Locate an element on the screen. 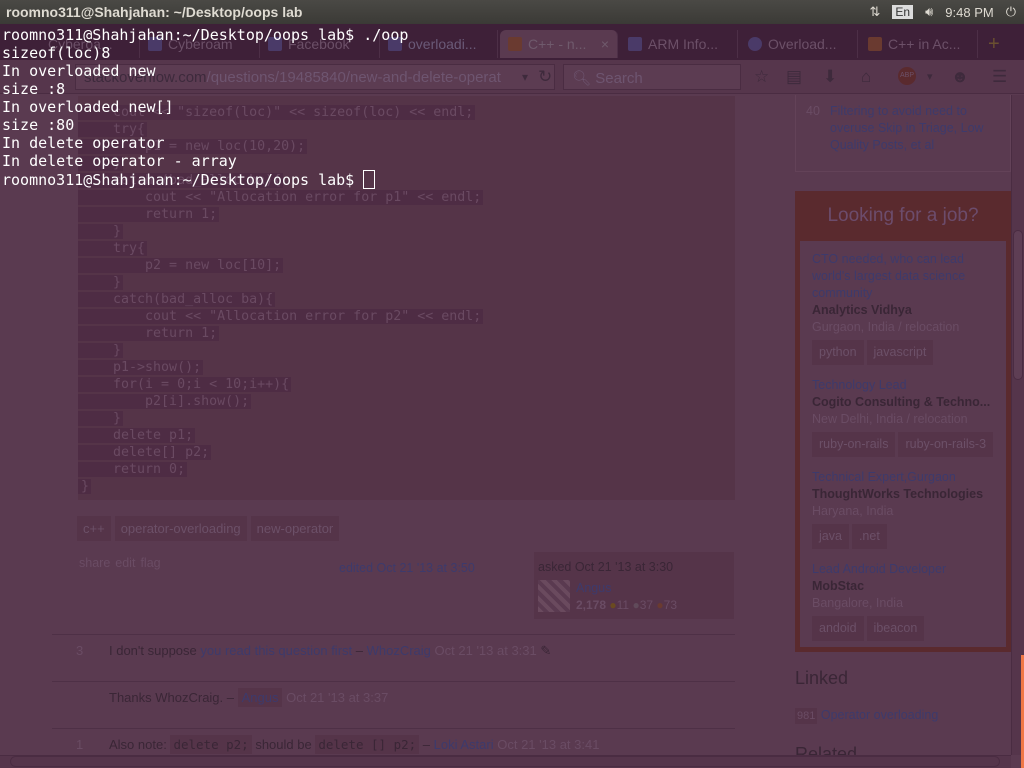 The height and width of the screenshot is (768, 1024). comment-time: Oct 21 '13 at 3:37 is located at coordinates (337, 697).